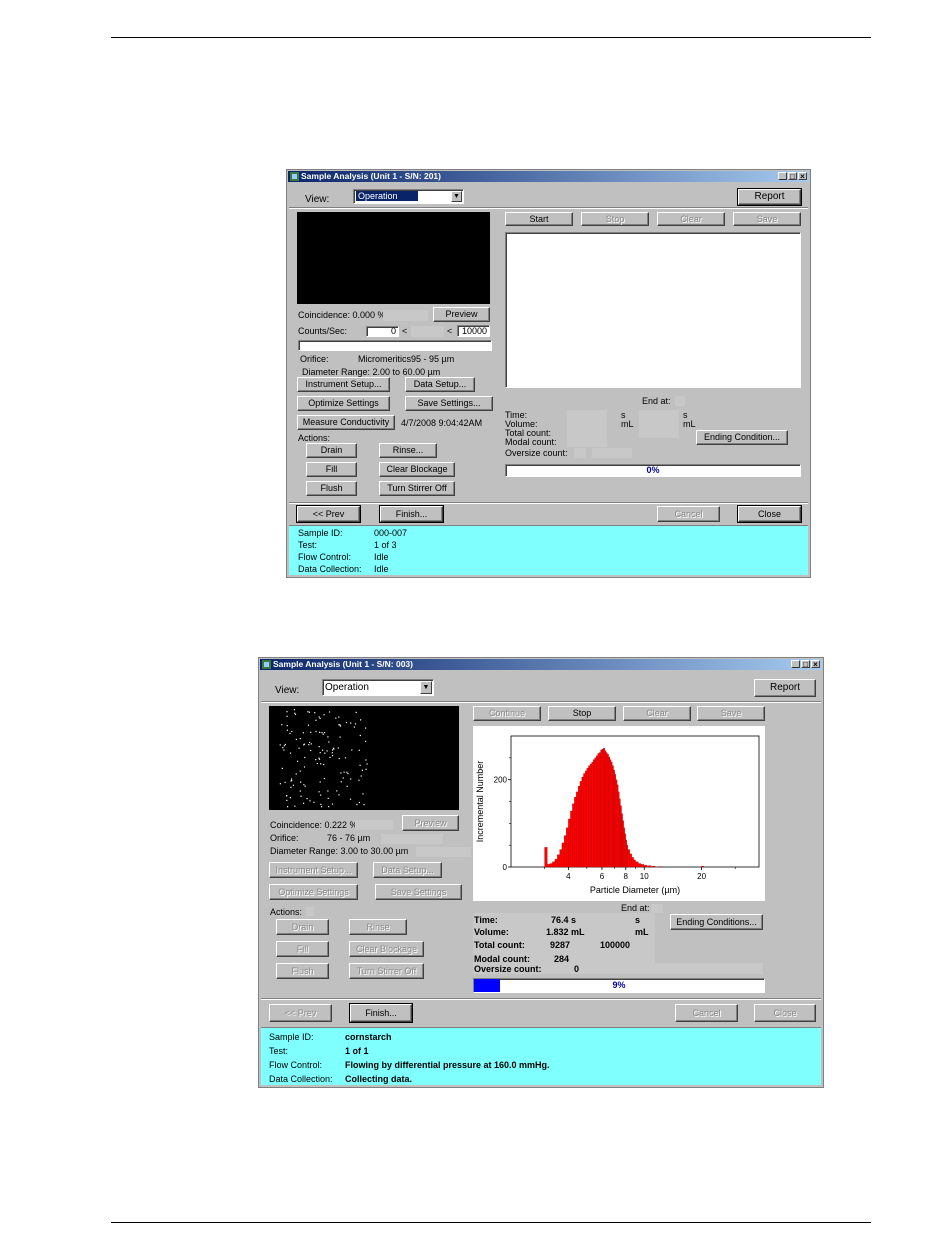  I want to click on view-label: View:, so click(317, 199).